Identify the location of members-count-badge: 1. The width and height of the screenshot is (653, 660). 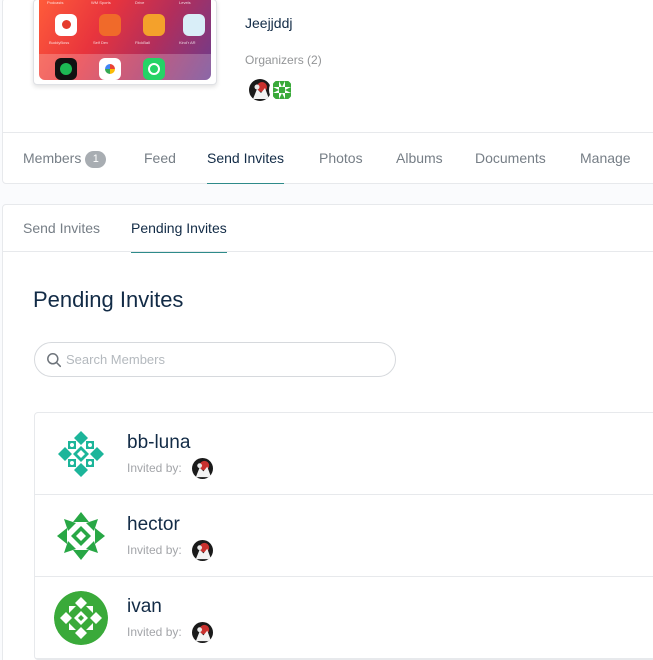
(96, 159).